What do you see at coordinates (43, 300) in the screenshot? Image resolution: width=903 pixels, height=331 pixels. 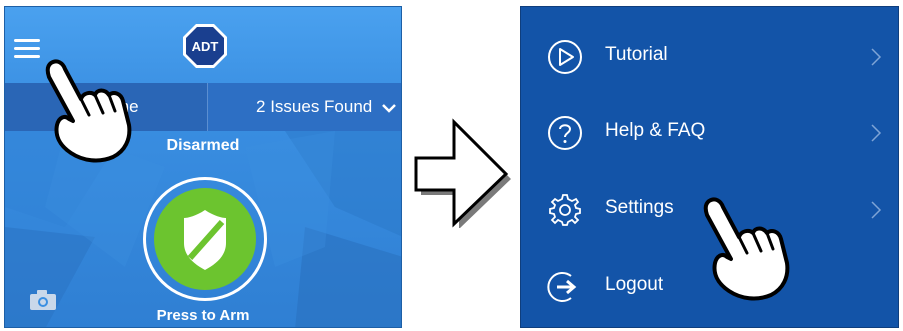 I see `camera-icon` at bounding box center [43, 300].